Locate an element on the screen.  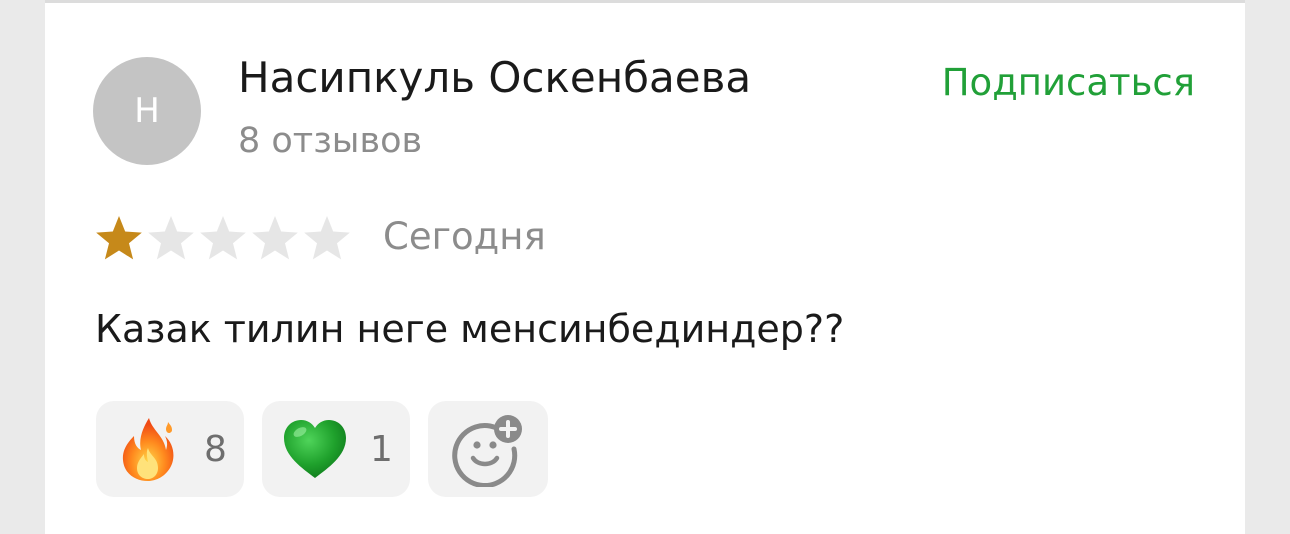
fire-reaction-button: 8 is located at coordinates (170, 449).